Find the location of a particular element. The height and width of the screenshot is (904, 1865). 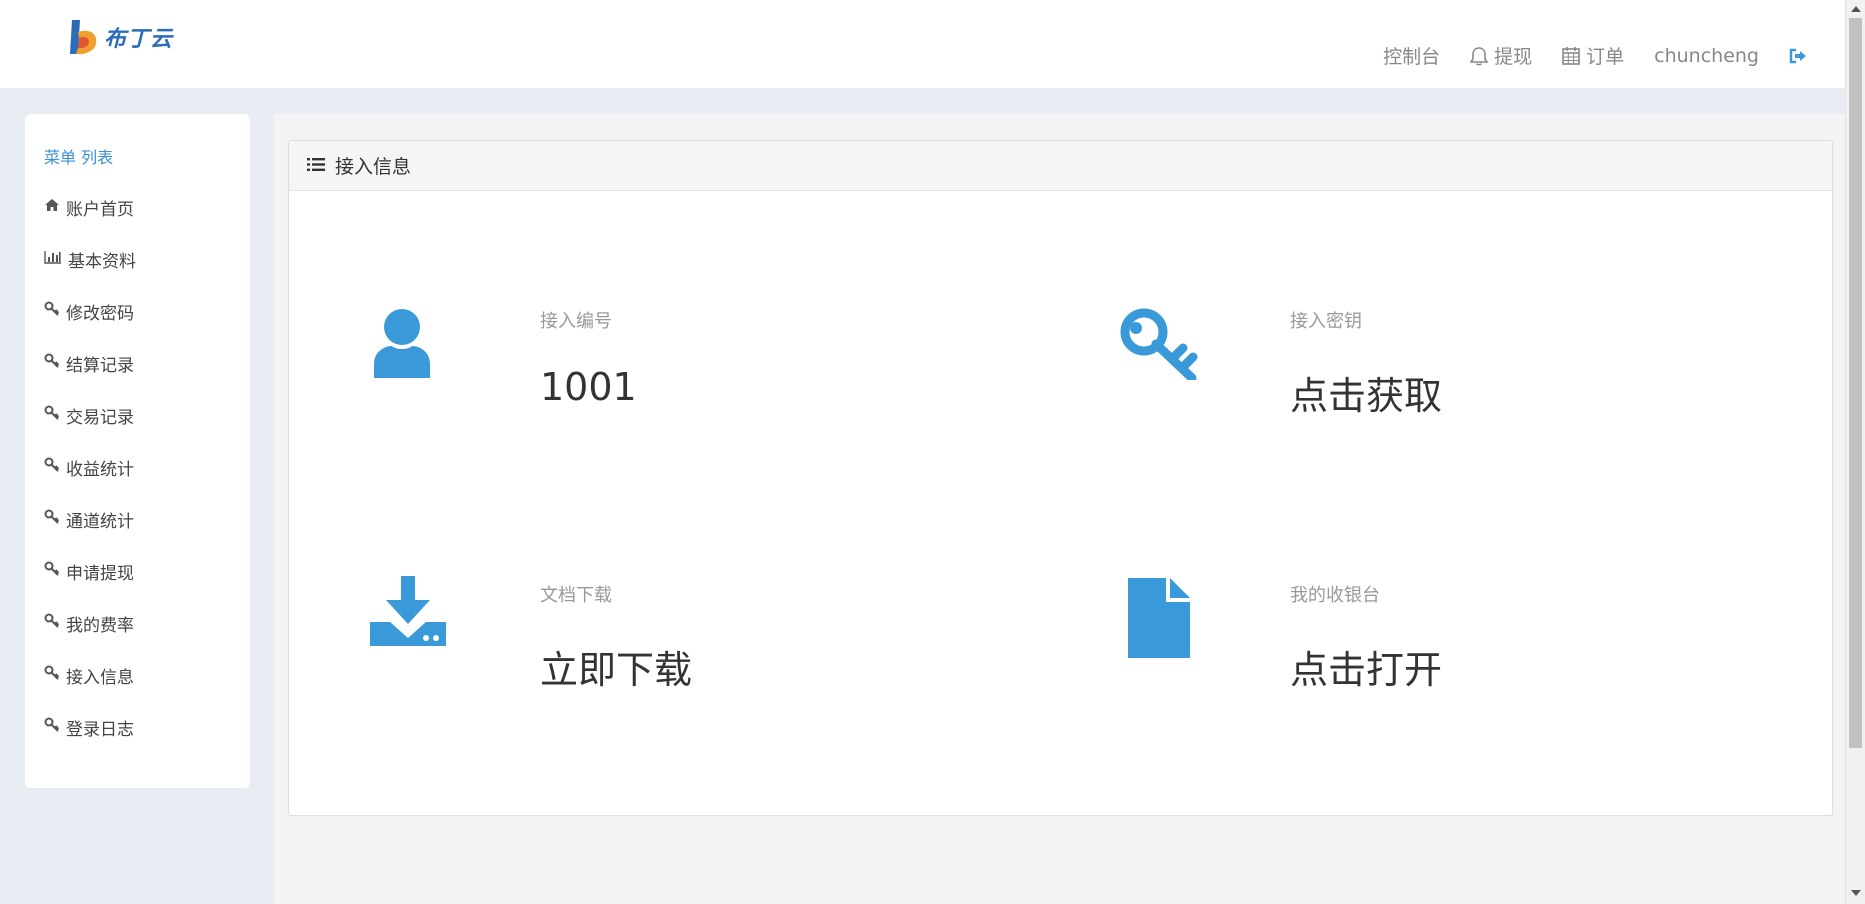

sidebar-item-label: 结算记录 is located at coordinates (100, 365).